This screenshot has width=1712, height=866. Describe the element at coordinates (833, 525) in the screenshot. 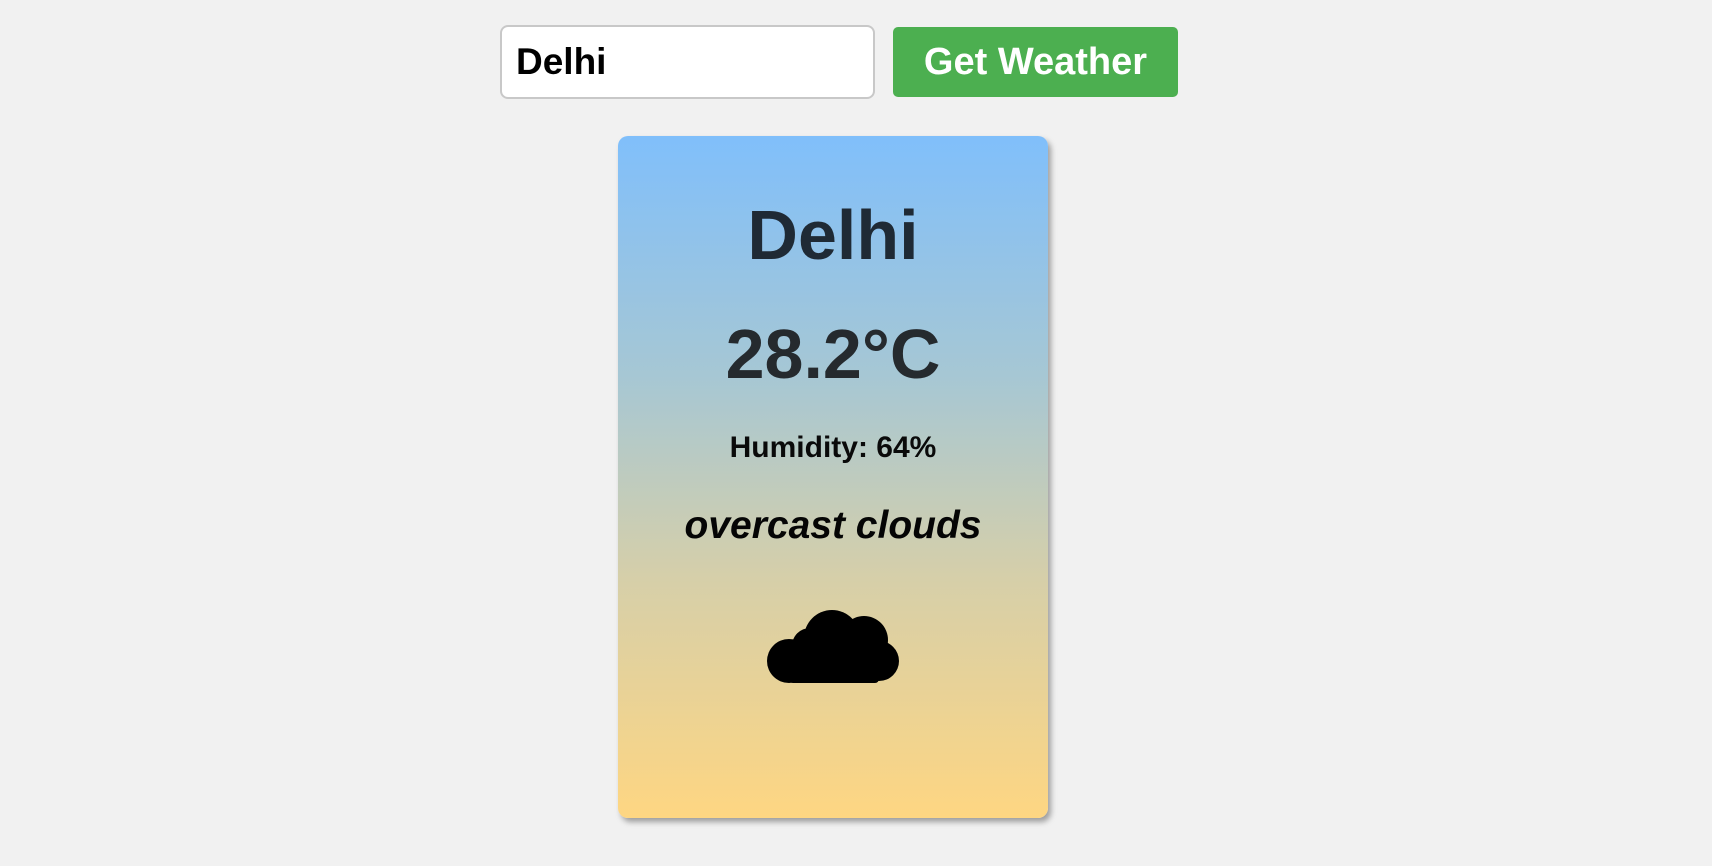

I see `weather-description: overcast clouds` at that location.